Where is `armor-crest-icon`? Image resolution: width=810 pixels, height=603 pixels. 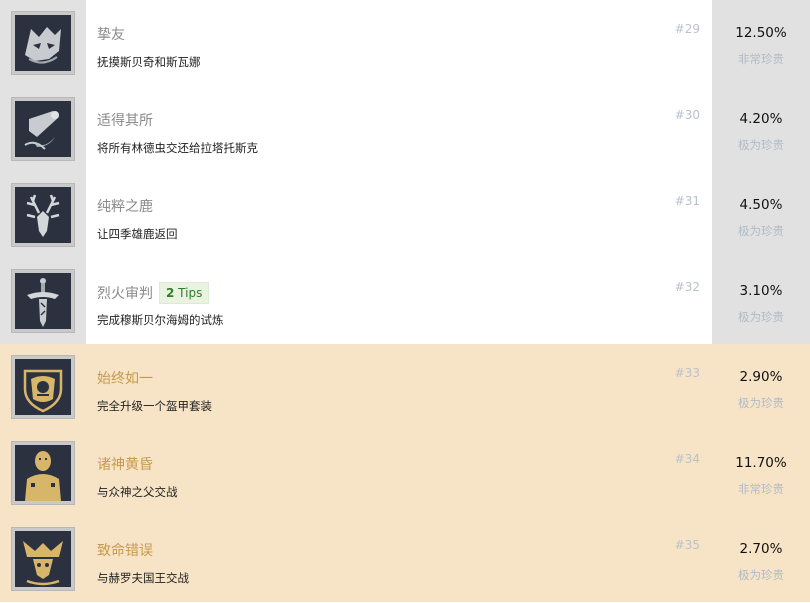 armor-crest-icon is located at coordinates (43, 387).